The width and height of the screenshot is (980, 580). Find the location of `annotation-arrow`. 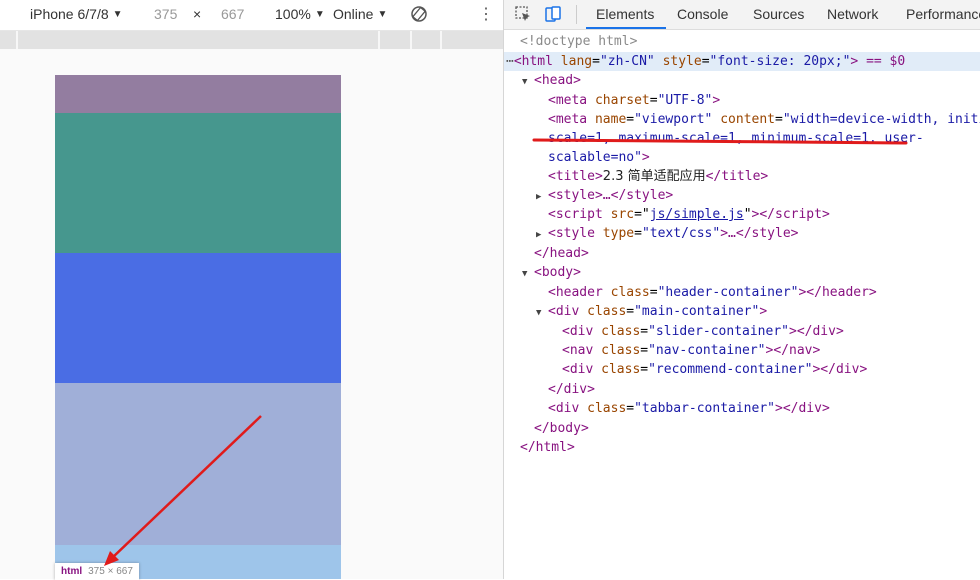

annotation-arrow is located at coordinates (183, 490).